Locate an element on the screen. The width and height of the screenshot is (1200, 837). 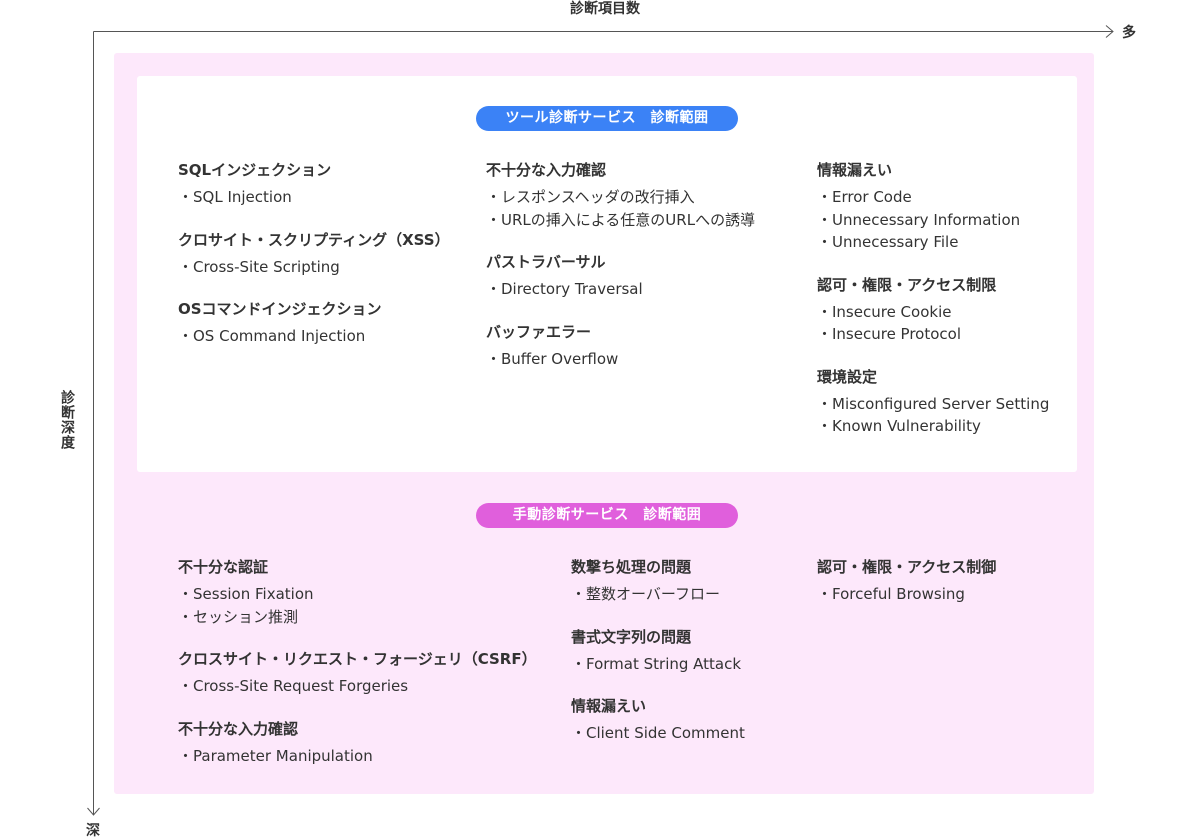
category-title: 認可・権限・アクセス制御 is located at coordinates (907, 567).